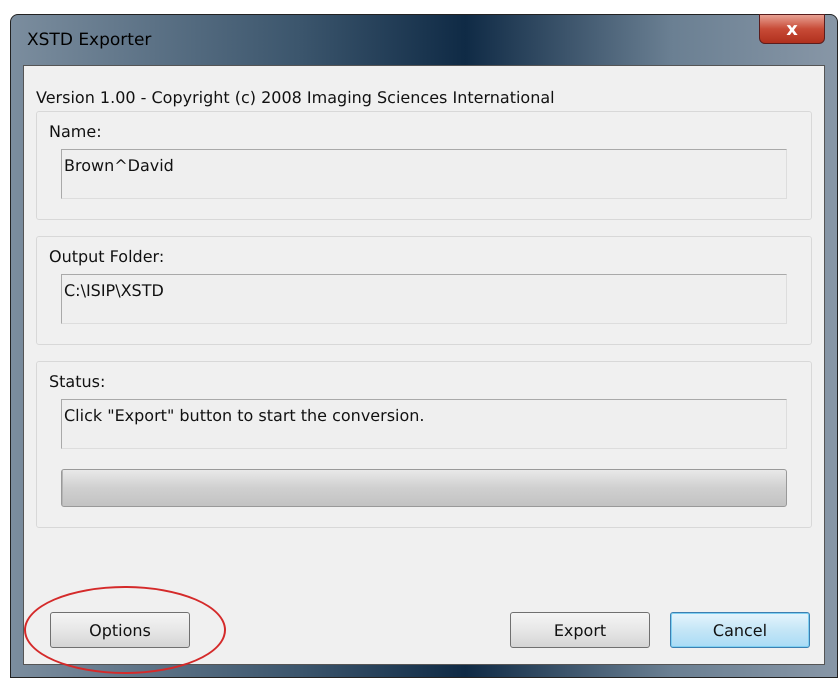 Image resolution: width=838 pixels, height=686 pixels. Describe the element at coordinates (75, 131) in the screenshot. I see `field-label: Name:` at that location.